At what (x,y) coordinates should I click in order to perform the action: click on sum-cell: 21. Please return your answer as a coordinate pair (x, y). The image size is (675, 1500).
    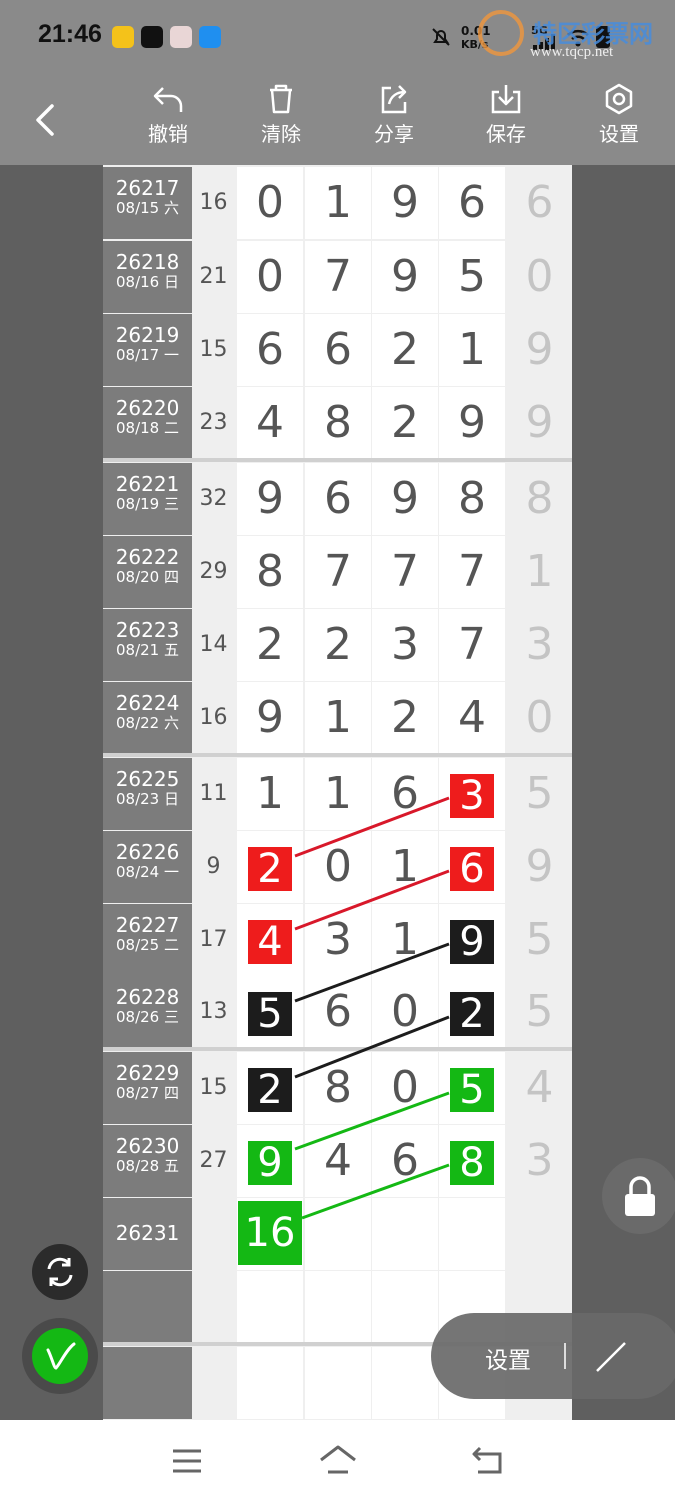
    Looking at the image, I should click on (213, 277).